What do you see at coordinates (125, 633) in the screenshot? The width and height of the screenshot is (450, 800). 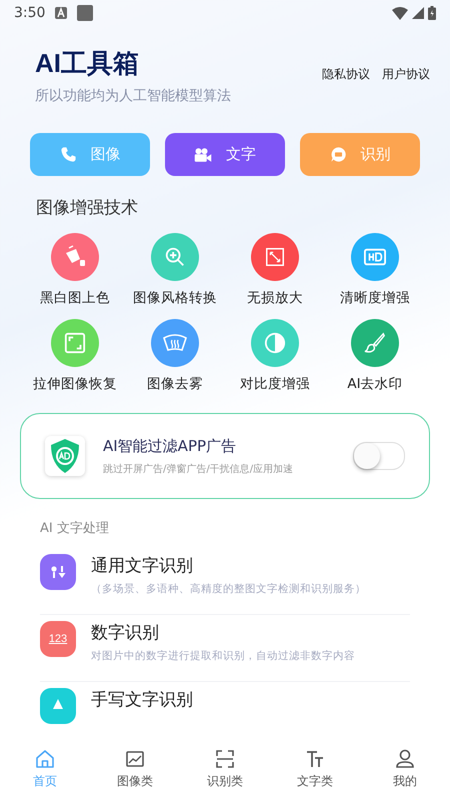 I see `text-tool-title: 数字识别` at bounding box center [125, 633].